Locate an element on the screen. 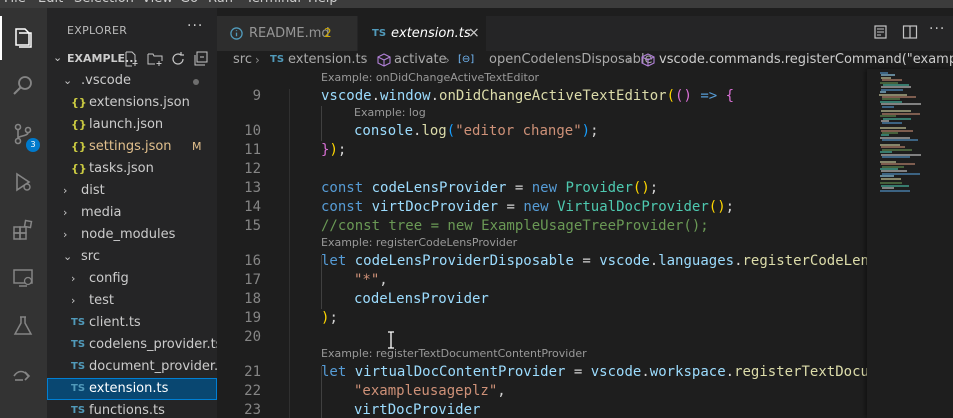  line-number: 18 is located at coordinates (252, 299).